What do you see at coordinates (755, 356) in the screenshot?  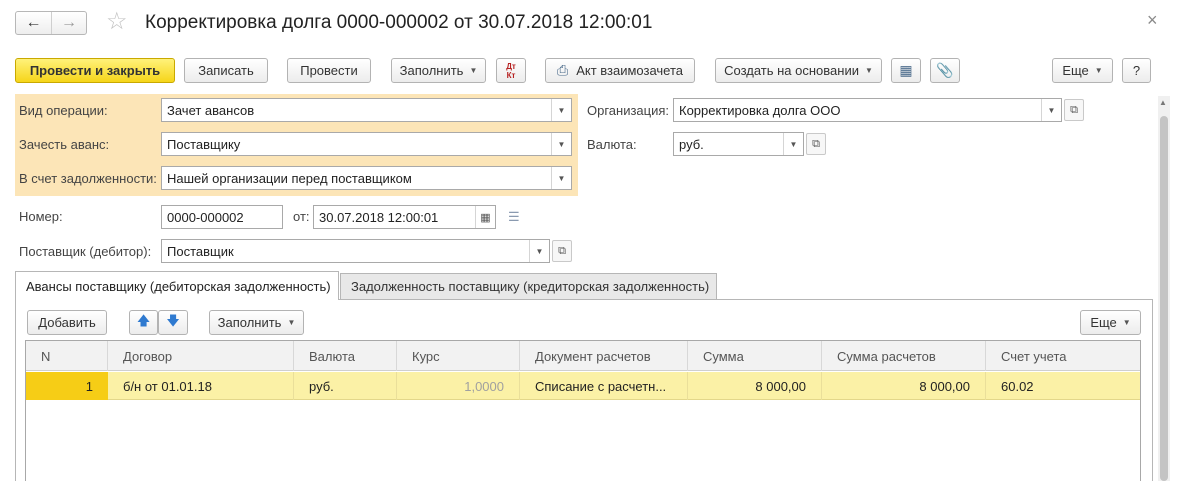 I see `column-header-amount: Сумма` at bounding box center [755, 356].